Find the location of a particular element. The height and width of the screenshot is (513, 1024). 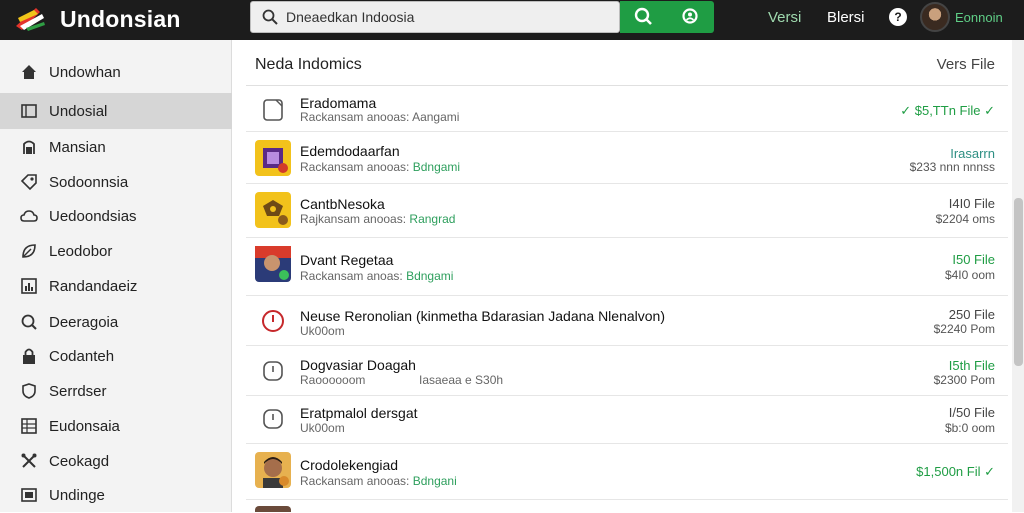

row-title: Edemdodaarfan is located at coordinates (350, 151).